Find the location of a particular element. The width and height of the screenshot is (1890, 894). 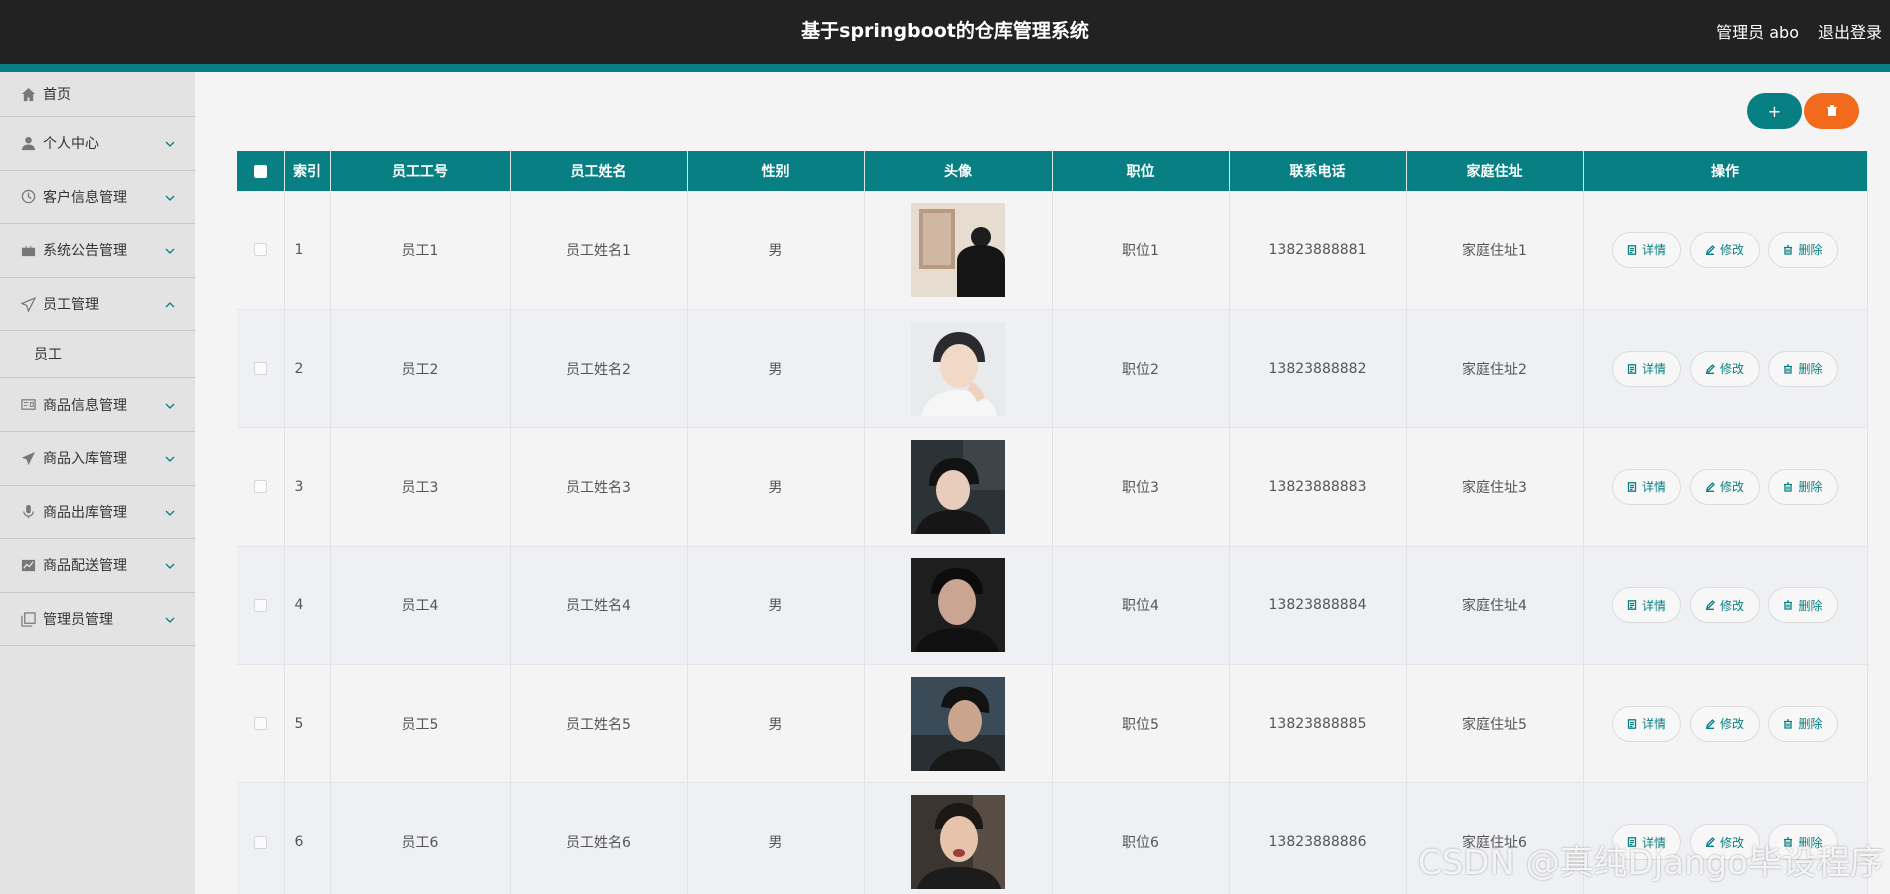

sidebar-item-label: 系统公告管理 is located at coordinates (85, 251).